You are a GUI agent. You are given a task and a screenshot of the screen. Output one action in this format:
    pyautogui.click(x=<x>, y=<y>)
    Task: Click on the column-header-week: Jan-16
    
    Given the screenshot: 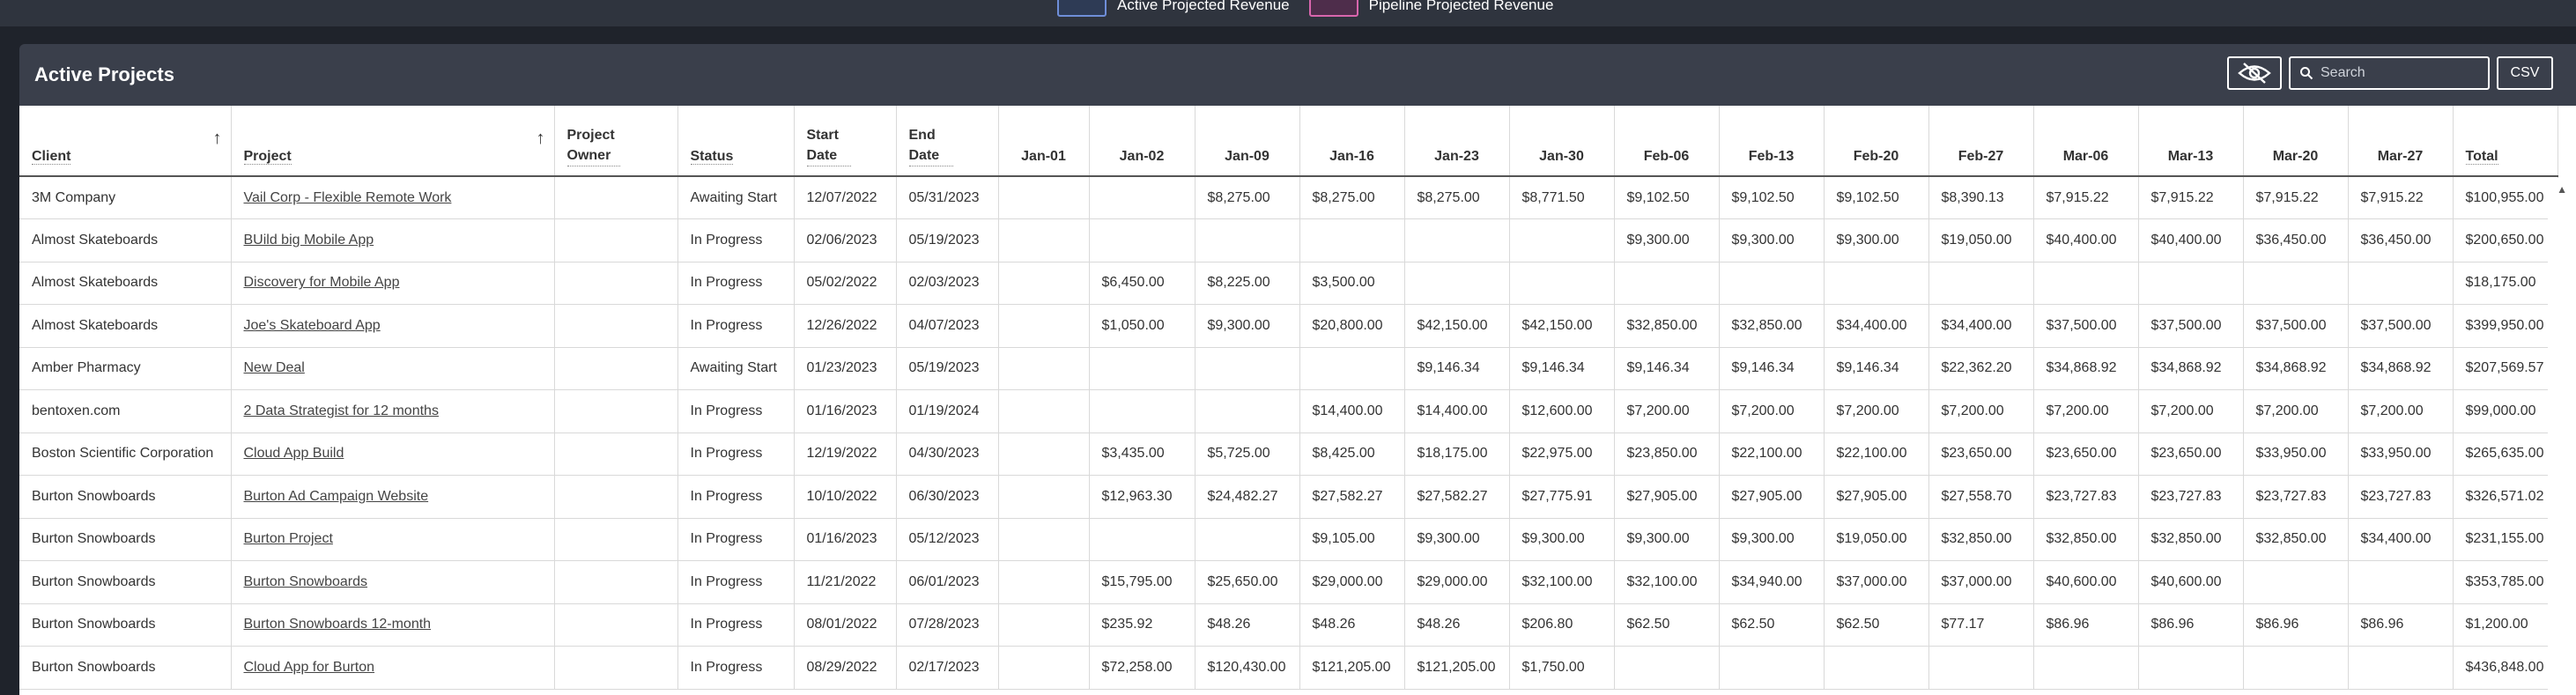 What is the action you would take?
    pyautogui.click(x=1352, y=141)
    